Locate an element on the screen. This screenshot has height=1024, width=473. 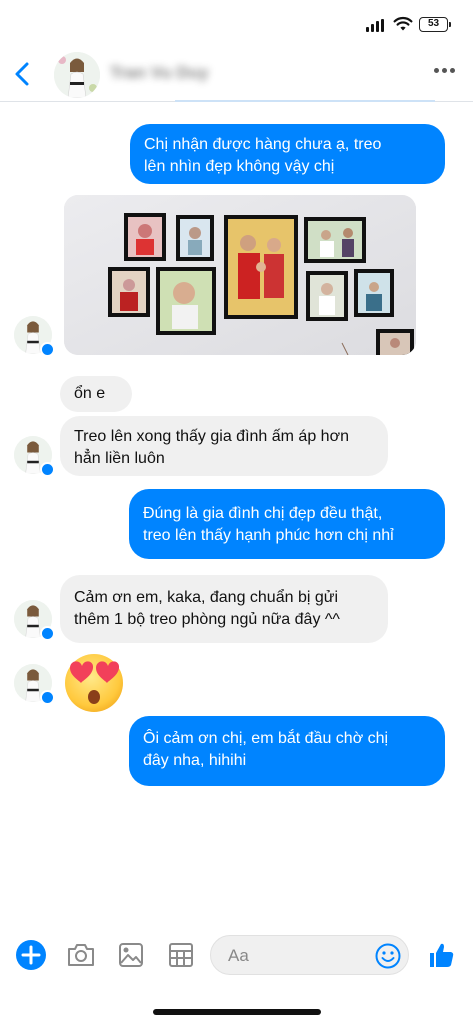
home-indicator is located at coordinates (237, 1012).